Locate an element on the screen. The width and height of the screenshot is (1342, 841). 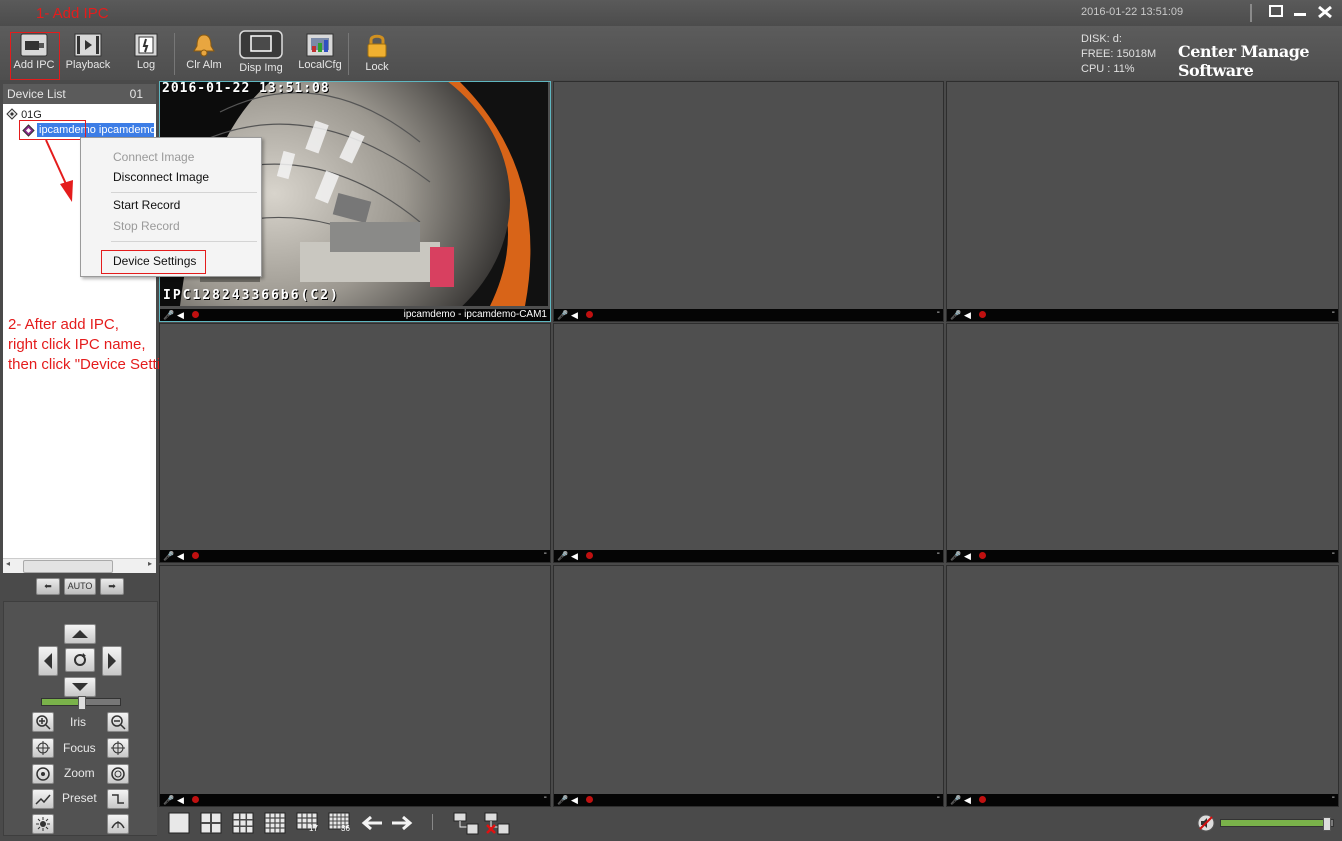
layout-1-button is located at coordinates (179, 825).